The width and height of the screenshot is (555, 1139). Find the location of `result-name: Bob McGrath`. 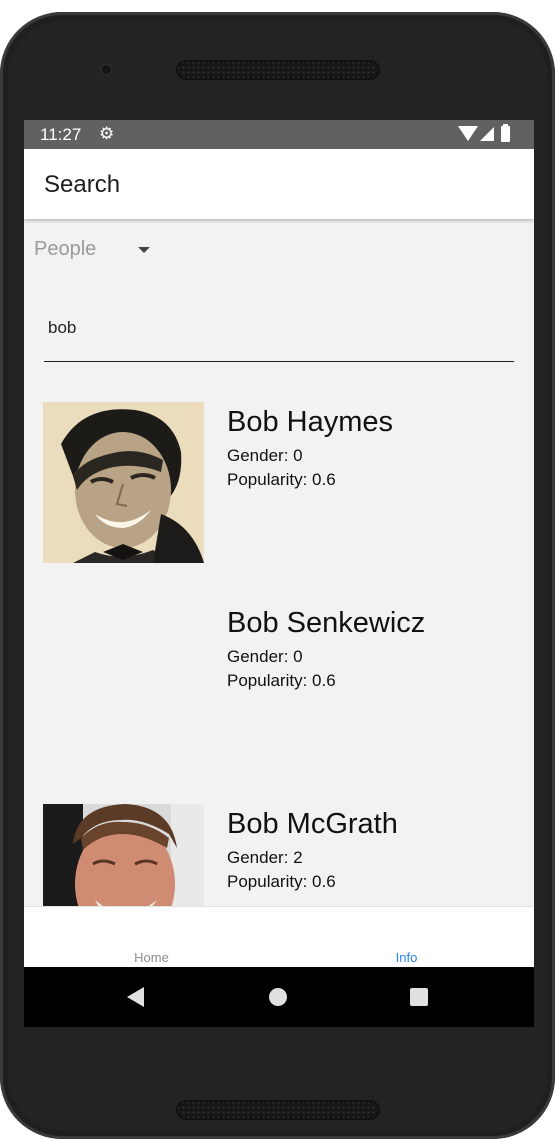

result-name: Bob McGrath is located at coordinates (312, 824).